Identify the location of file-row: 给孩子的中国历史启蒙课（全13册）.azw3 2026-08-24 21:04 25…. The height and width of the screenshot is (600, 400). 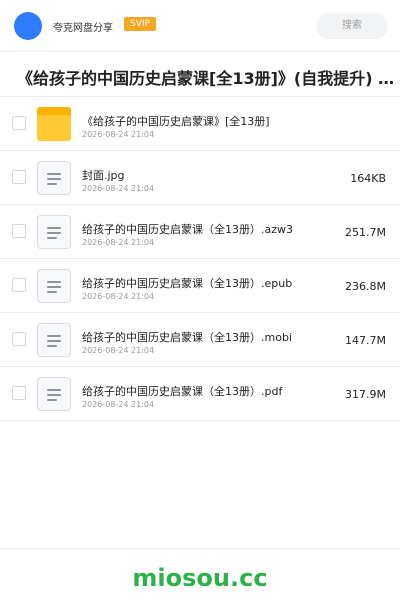
(200, 232).